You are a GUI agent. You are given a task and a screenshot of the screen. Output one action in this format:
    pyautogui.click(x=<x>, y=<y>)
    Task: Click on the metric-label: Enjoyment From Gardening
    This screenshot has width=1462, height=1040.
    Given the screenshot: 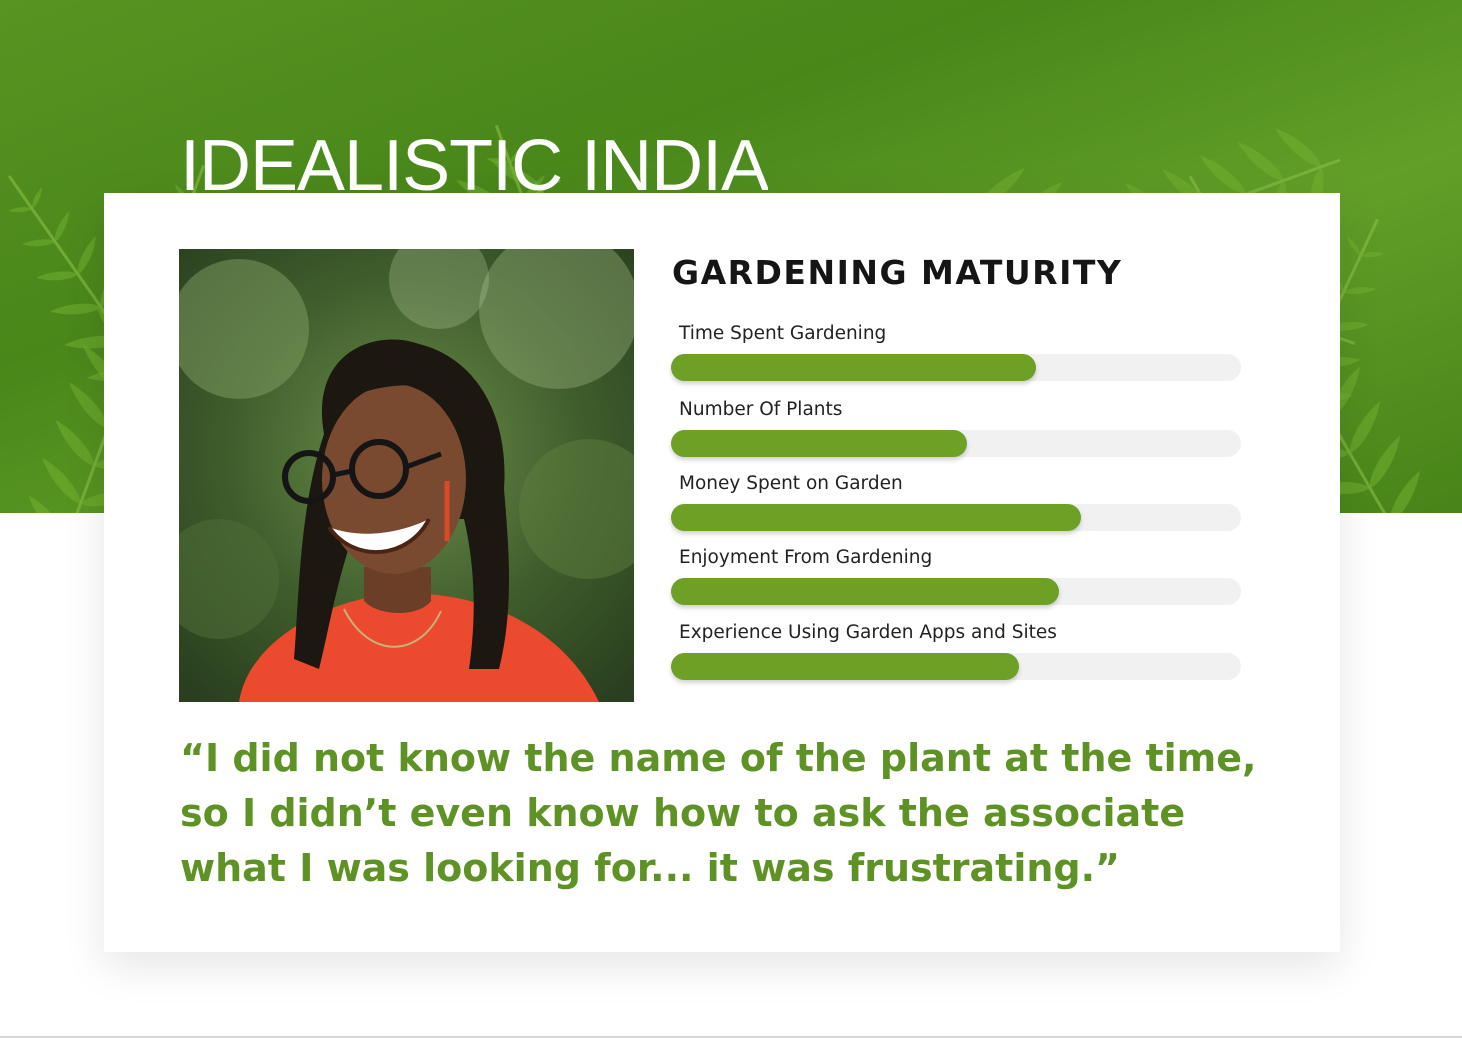 What is the action you would take?
    pyautogui.click(x=806, y=557)
    